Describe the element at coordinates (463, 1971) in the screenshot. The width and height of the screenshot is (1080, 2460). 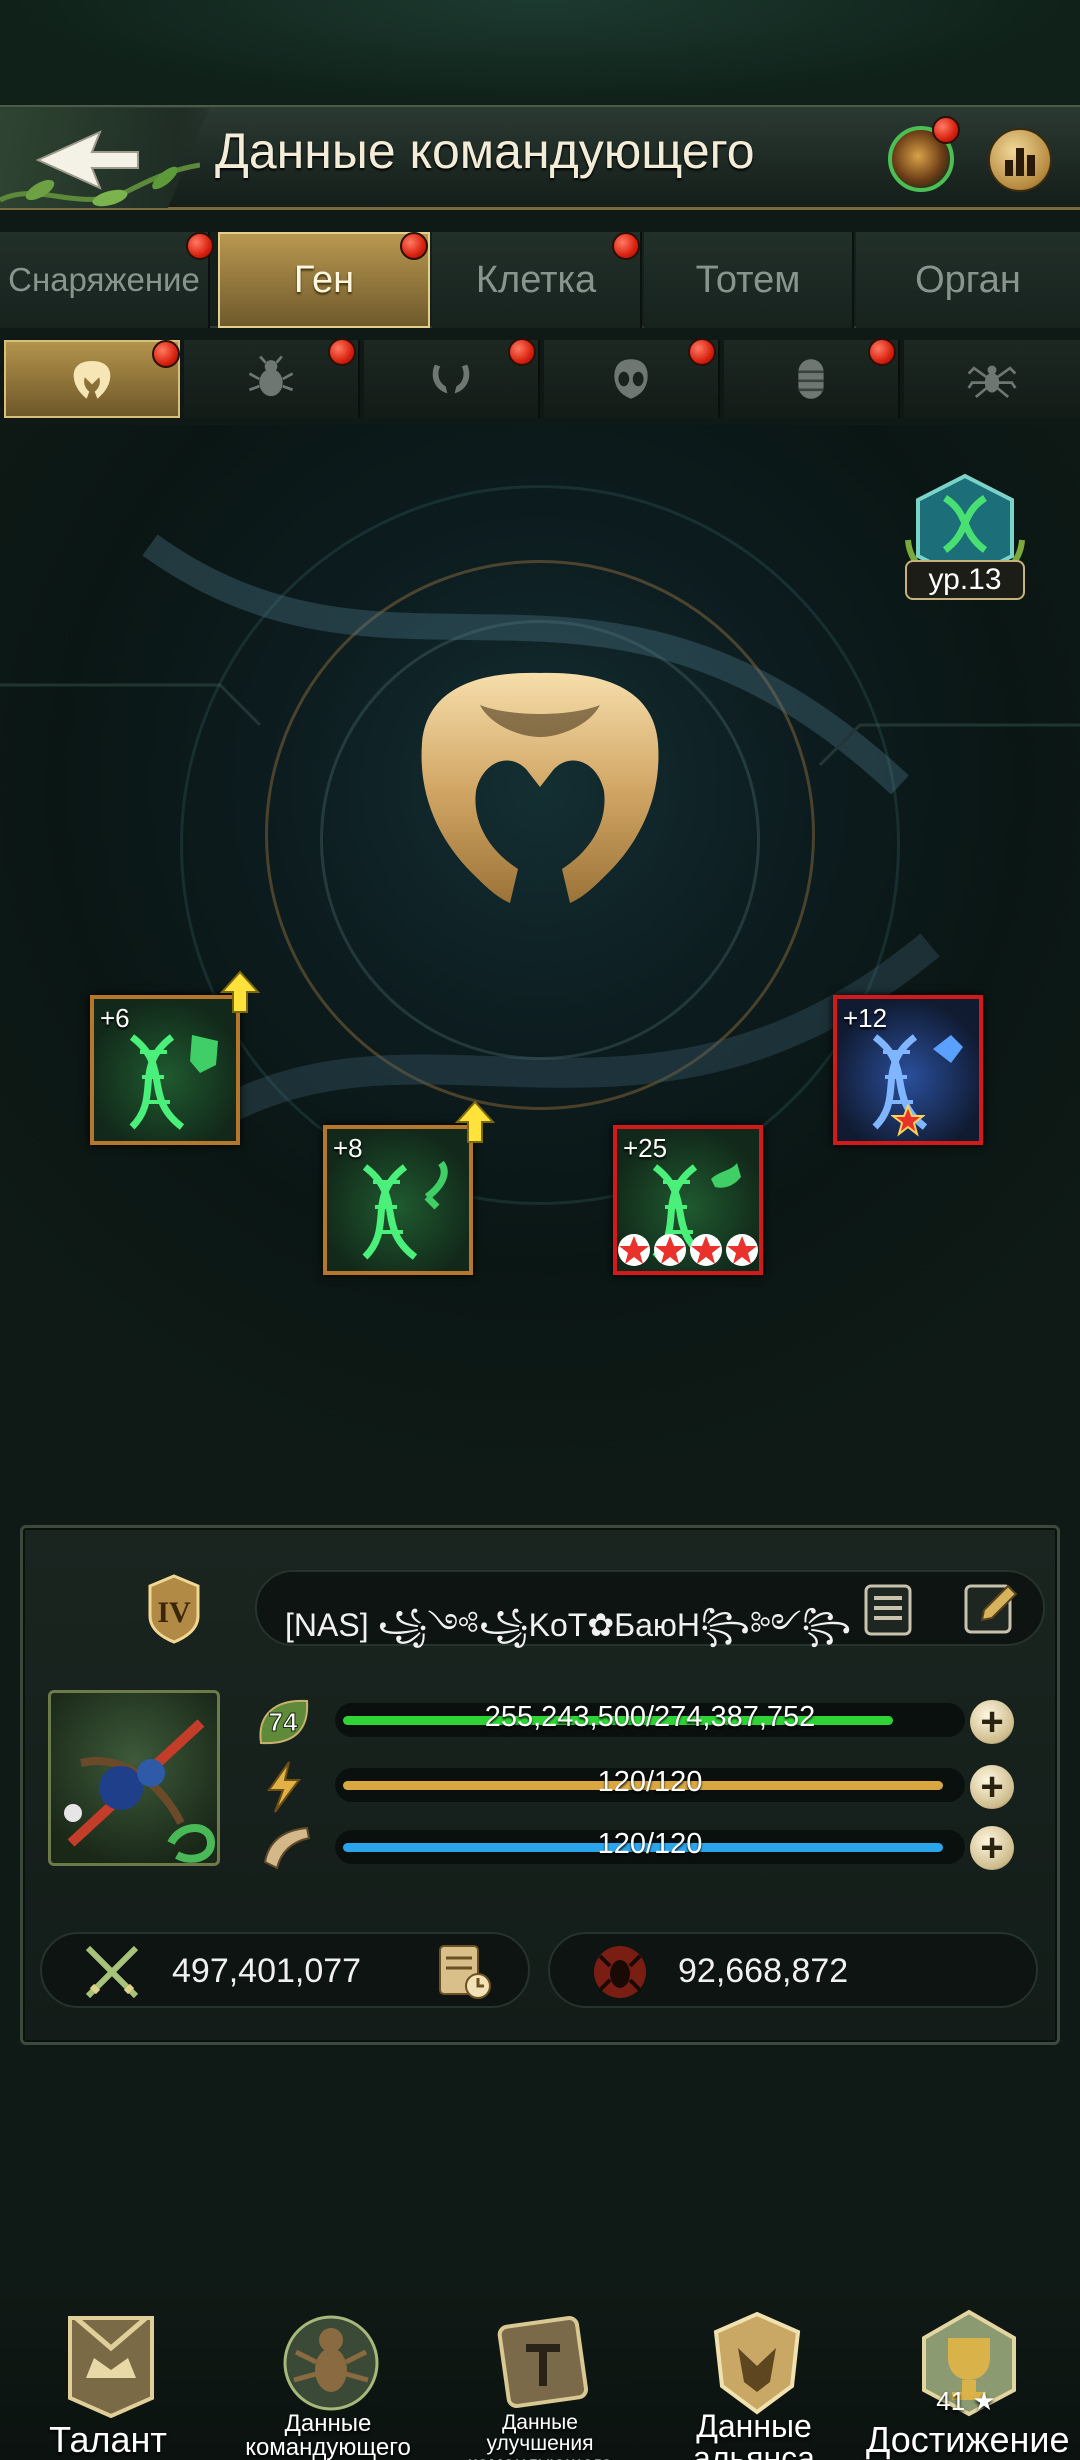
I see `scroll-history-icon` at that location.